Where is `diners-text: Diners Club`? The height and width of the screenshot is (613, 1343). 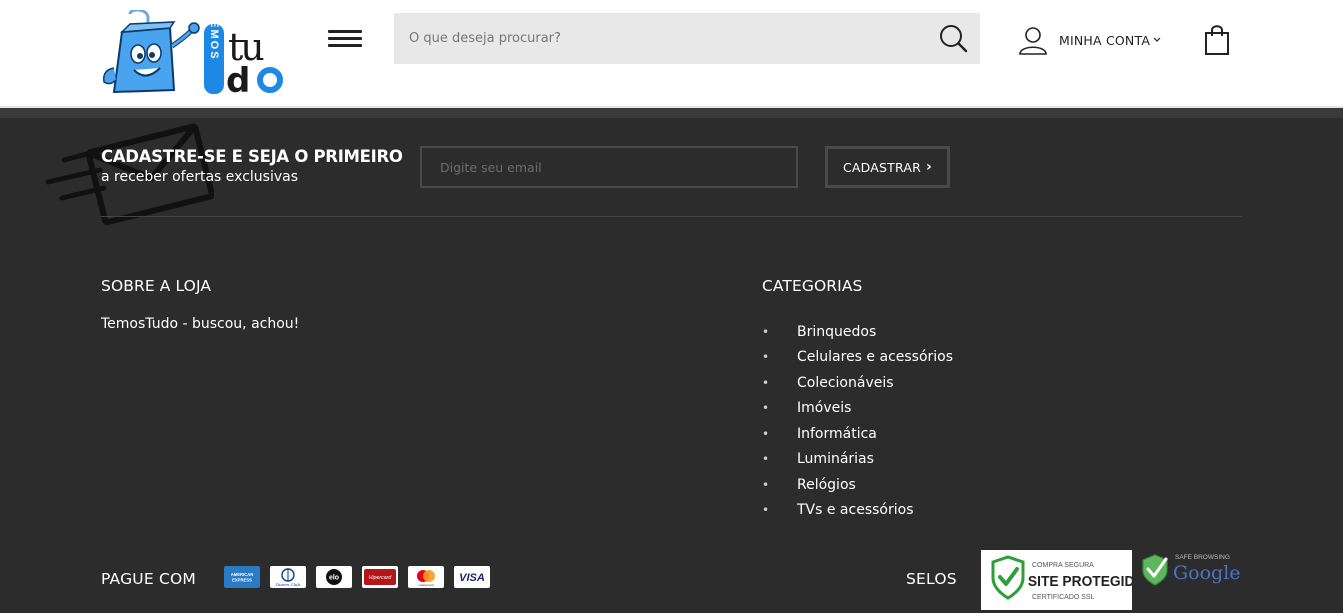
diners-text: Diners Club is located at coordinates (288, 584).